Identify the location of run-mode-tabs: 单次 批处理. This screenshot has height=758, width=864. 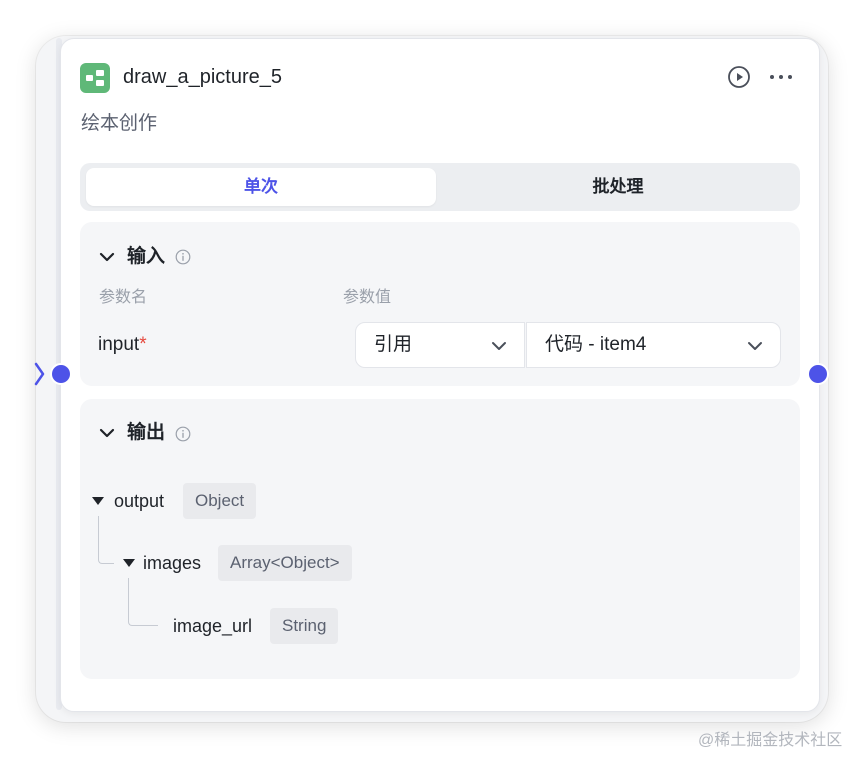
(440, 187).